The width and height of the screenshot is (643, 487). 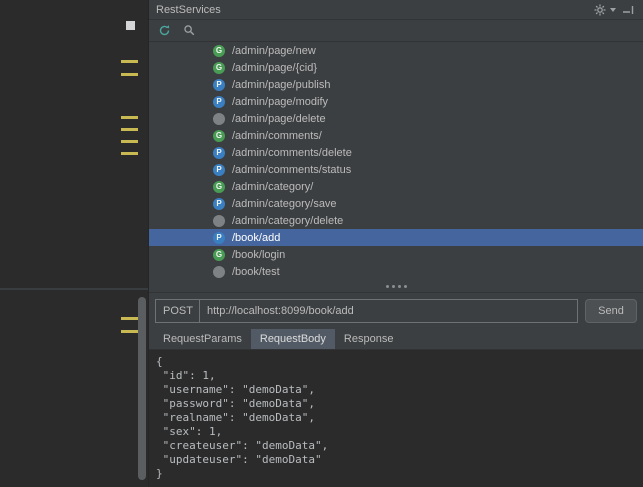 What do you see at coordinates (74, 289) in the screenshot?
I see `editor-divider` at bounding box center [74, 289].